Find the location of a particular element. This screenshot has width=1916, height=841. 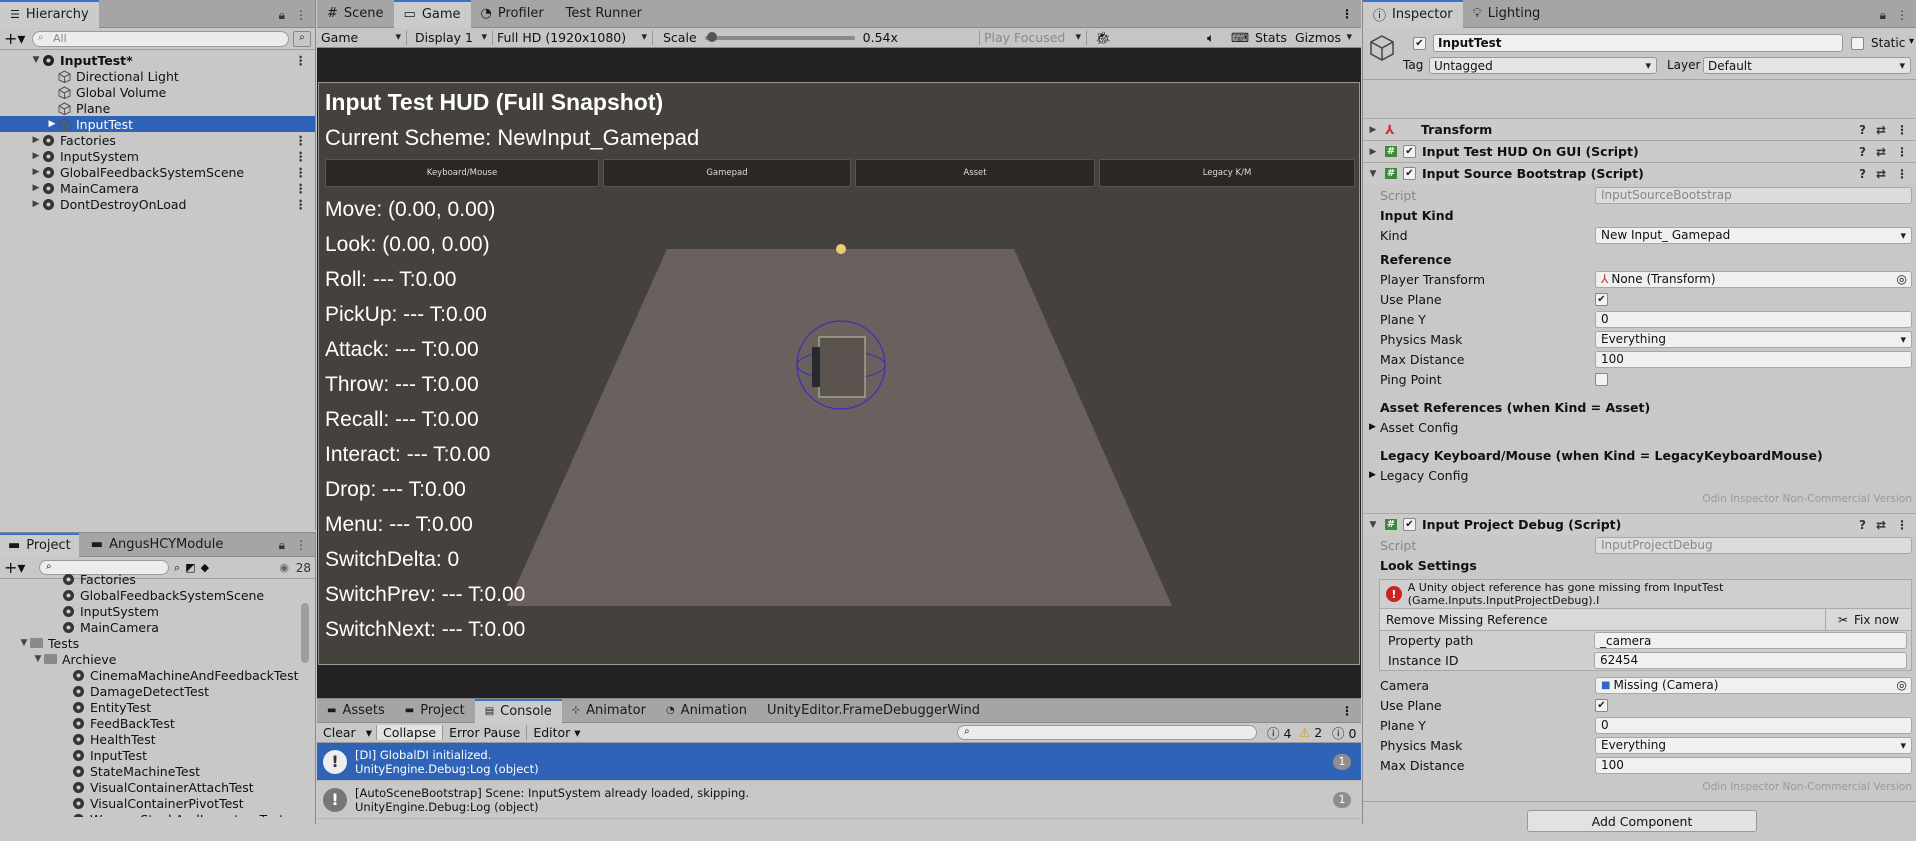

scale-slider-knob is located at coordinates (712, 36).